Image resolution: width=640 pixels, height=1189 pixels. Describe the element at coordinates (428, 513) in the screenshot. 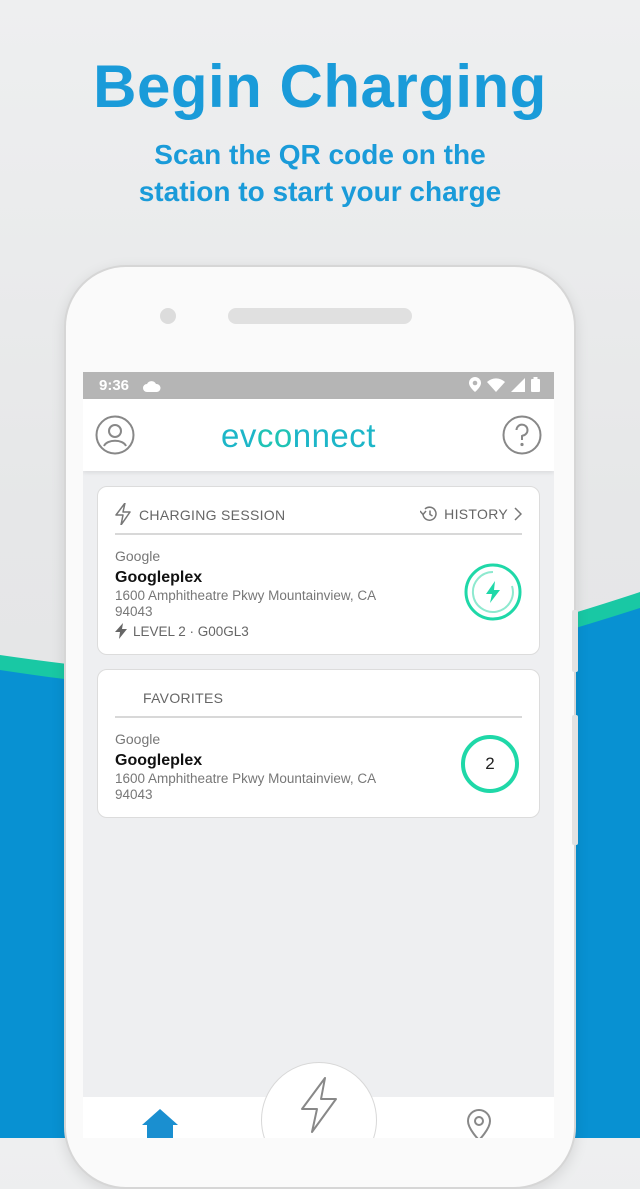

I see `history-icon` at that location.